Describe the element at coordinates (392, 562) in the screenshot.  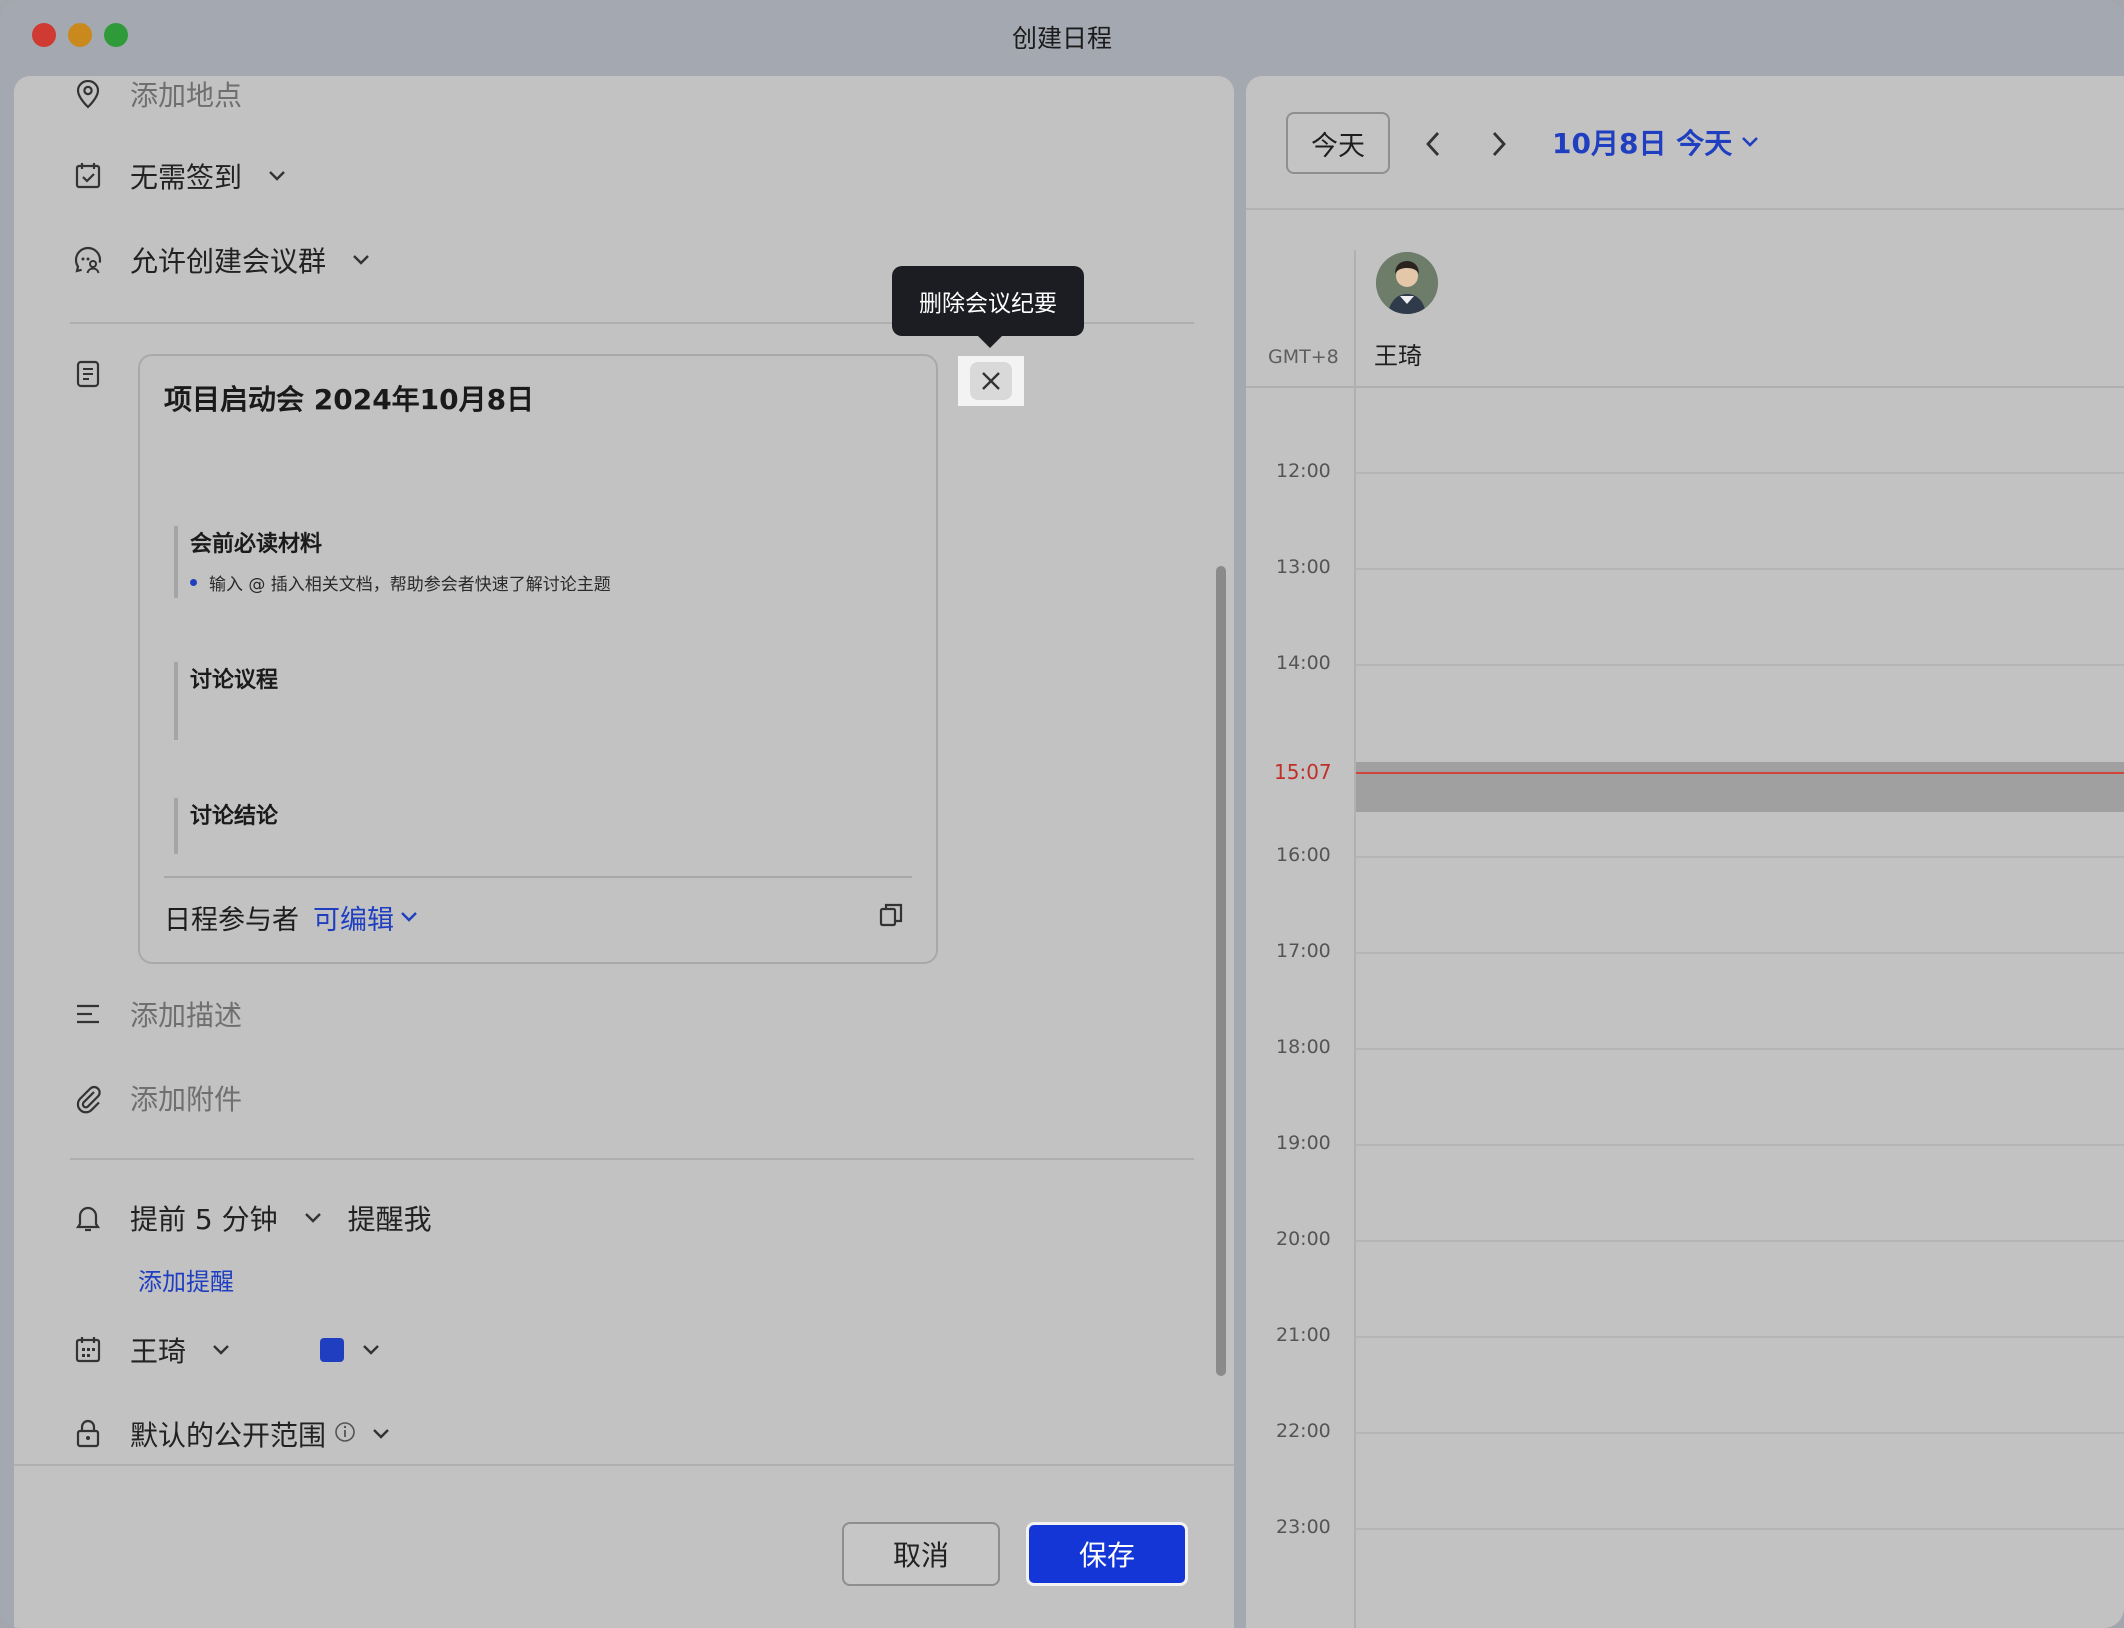
I see `notes-section-reading: 会前必读材料 输入 @ 插入相关文档，帮助参会者快速了解讨论主题` at that location.